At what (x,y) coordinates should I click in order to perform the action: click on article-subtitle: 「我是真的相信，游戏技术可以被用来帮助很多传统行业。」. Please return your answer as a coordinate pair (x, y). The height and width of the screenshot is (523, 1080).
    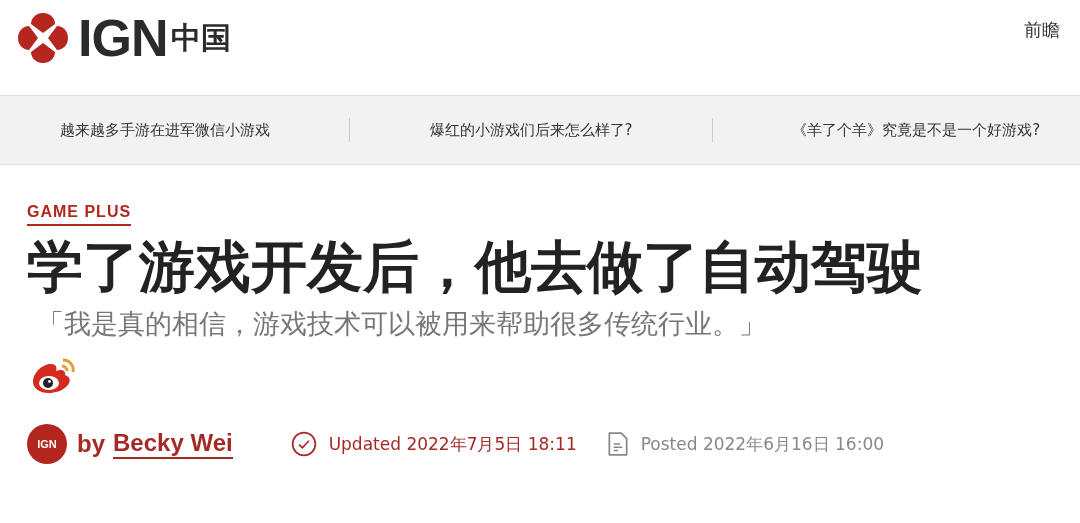
    Looking at the image, I should click on (402, 324).